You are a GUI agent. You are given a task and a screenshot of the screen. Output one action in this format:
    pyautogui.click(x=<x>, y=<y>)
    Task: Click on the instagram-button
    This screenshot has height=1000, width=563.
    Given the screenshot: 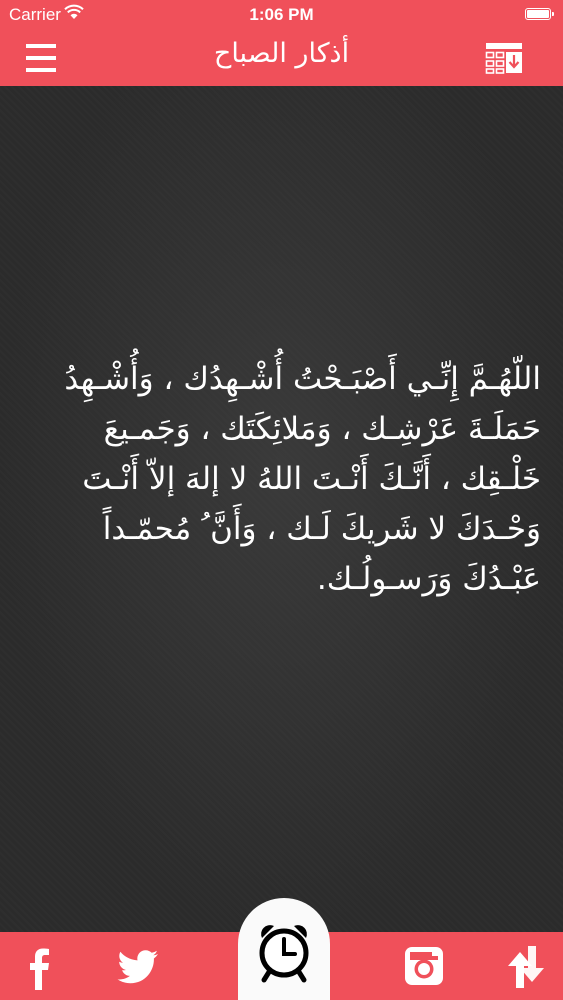 What is the action you would take?
    pyautogui.click(x=424, y=966)
    